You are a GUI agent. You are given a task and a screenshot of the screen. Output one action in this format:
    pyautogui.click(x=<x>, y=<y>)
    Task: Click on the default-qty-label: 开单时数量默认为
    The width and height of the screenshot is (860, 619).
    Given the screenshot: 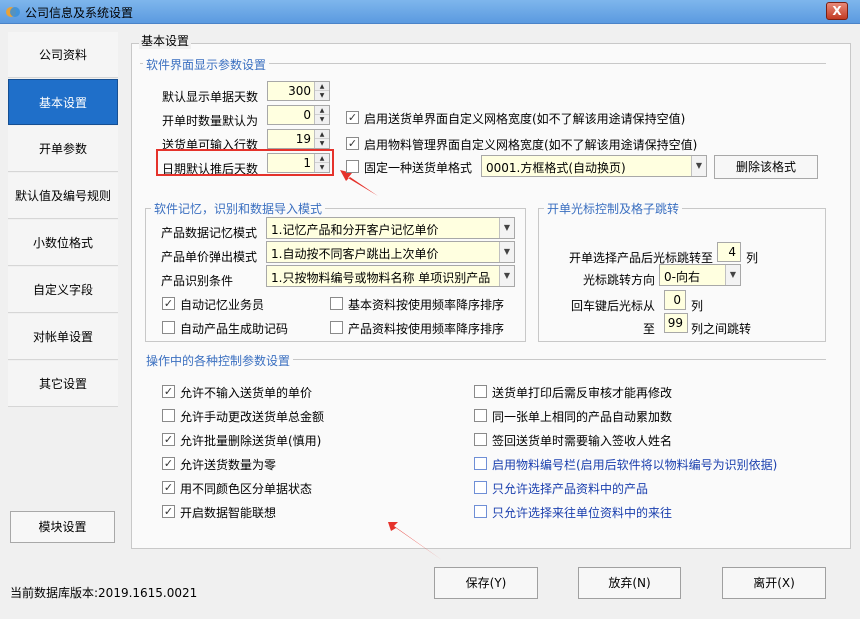 What is the action you would take?
    pyautogui.click(x=210, y=121)
    